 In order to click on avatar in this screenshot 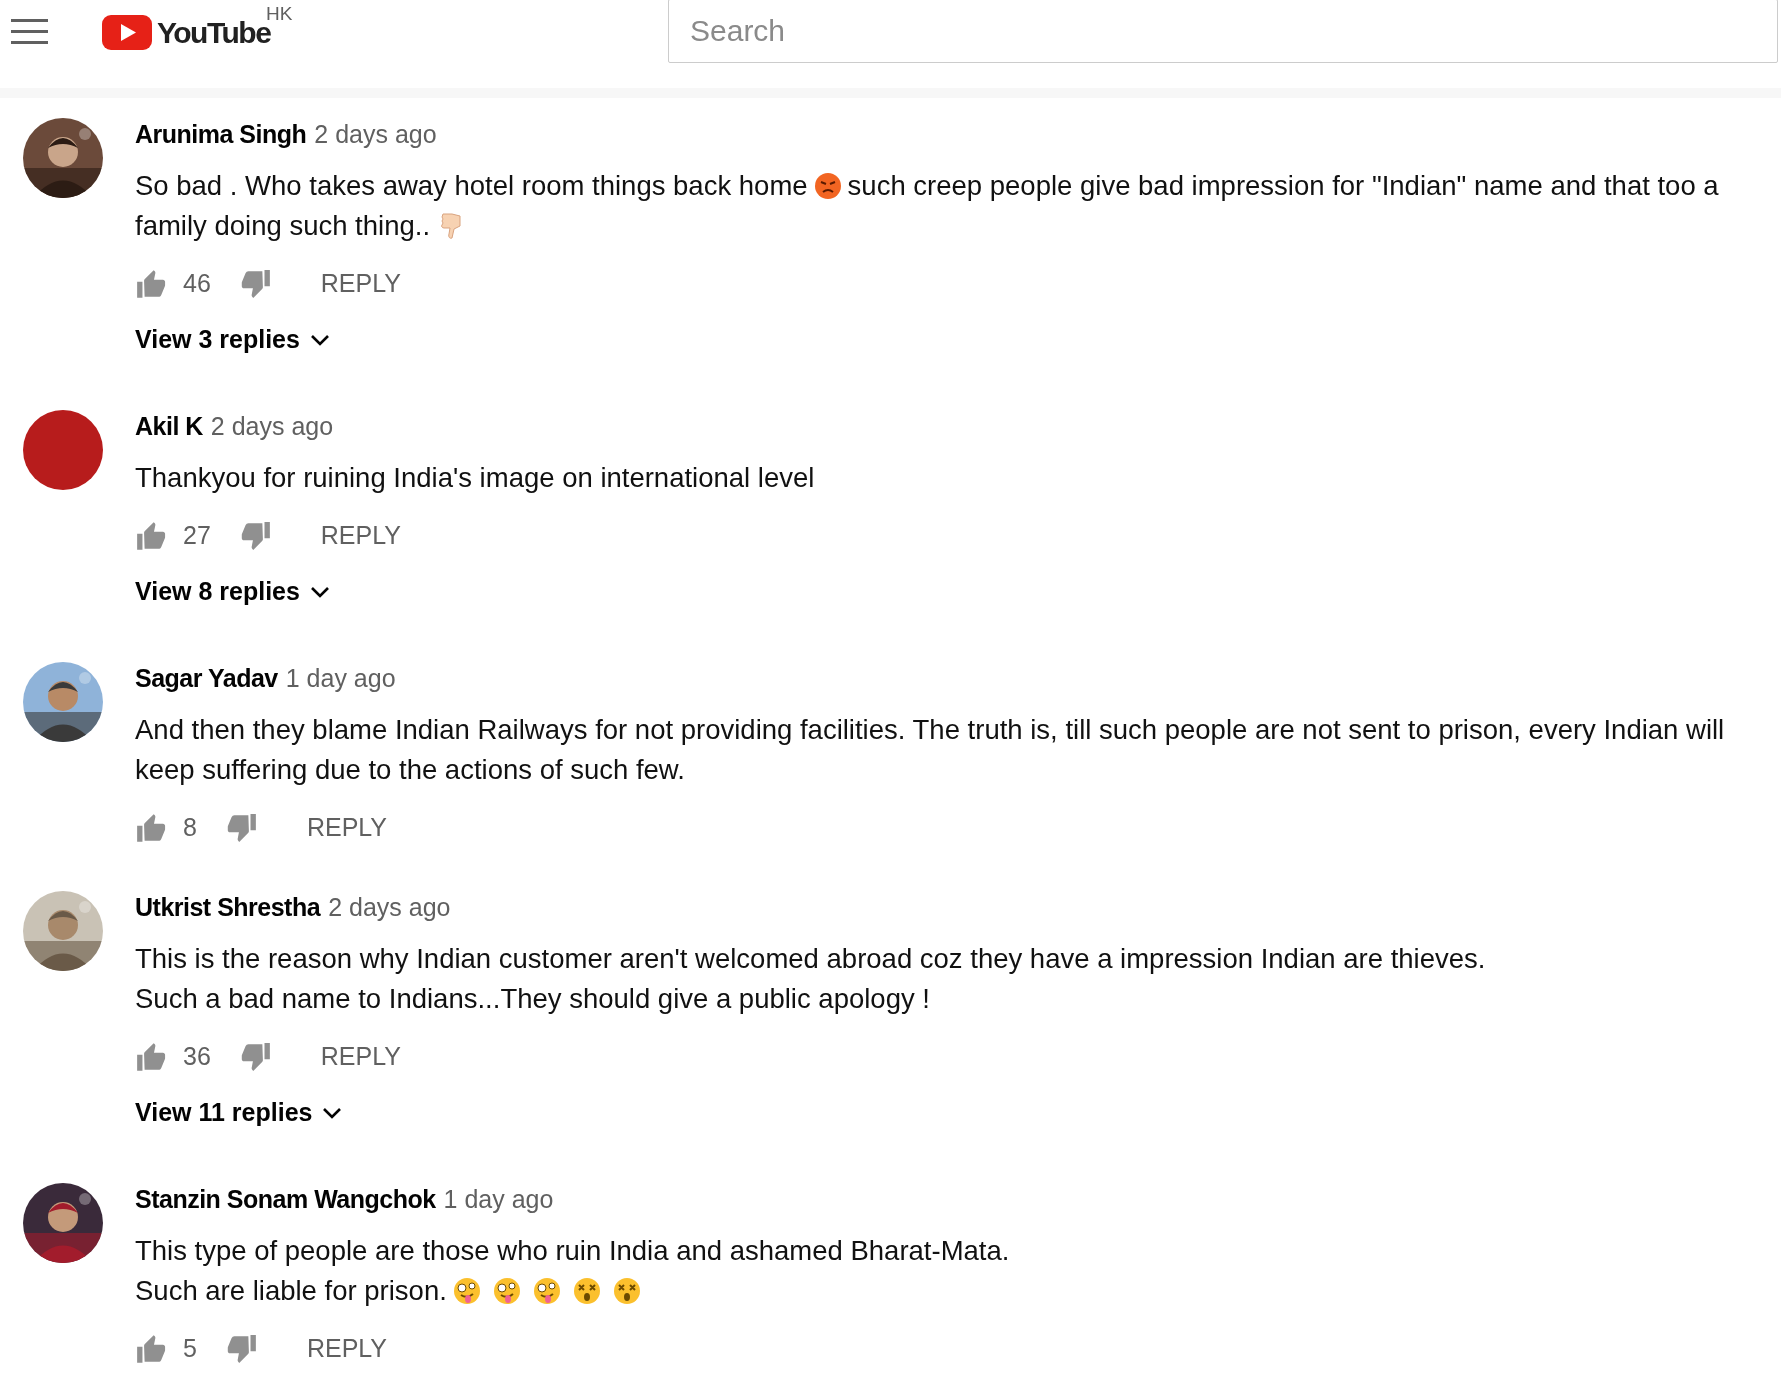, I will do `click(63, 450)`.